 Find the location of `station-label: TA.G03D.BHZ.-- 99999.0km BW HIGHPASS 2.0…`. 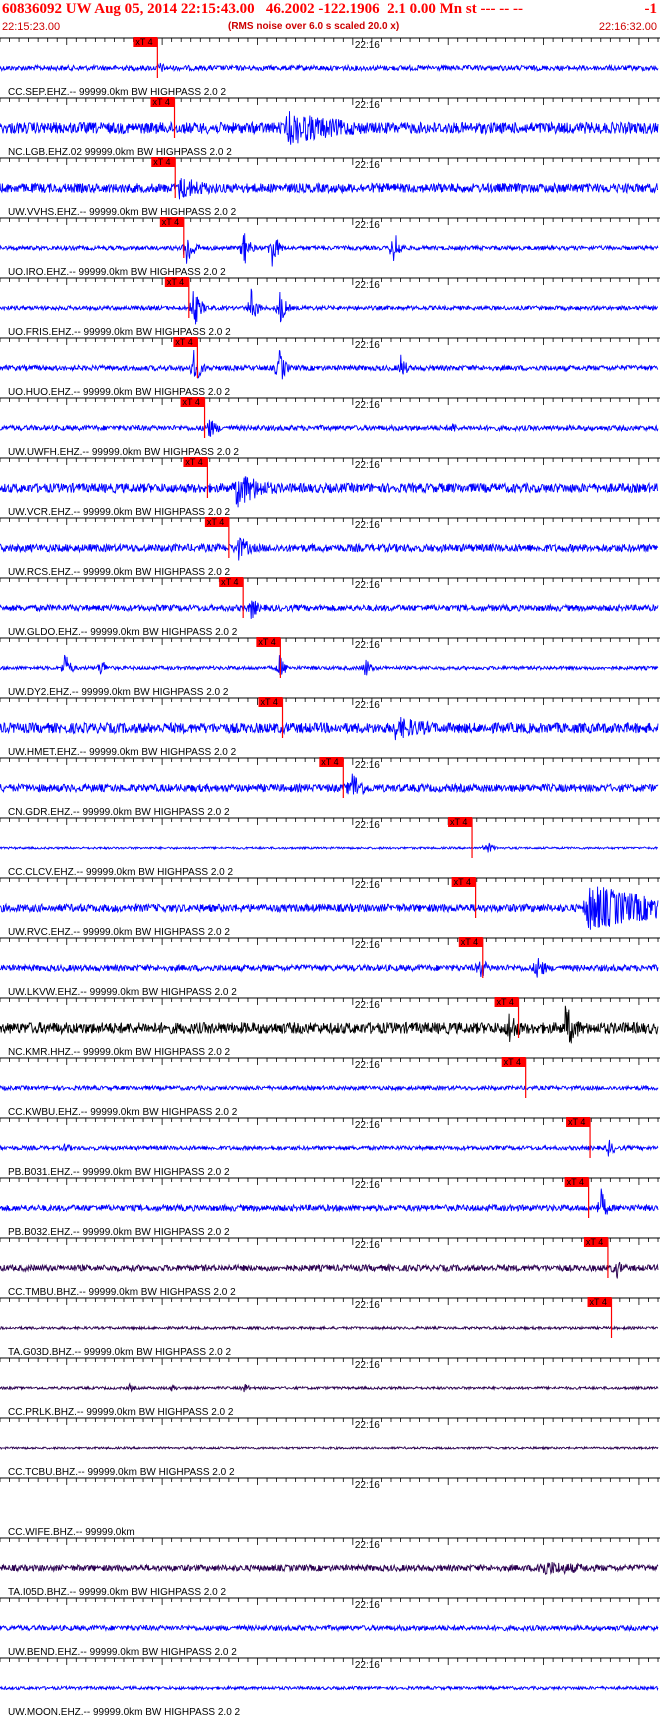

station-label: TA.G03D.BHZ.-- 99999.0km BW HIGHPASS 2.0… is located at coordinates (119, 1352).